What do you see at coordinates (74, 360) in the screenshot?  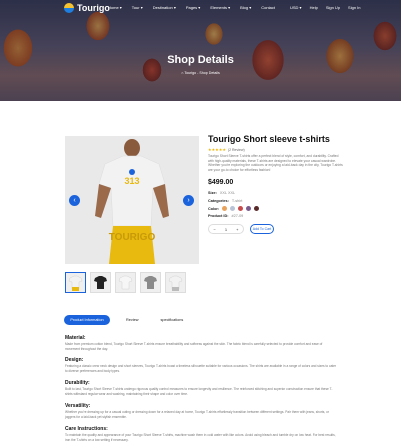 I see `section-heading-design: Design:` at bounding box center [74, 360].